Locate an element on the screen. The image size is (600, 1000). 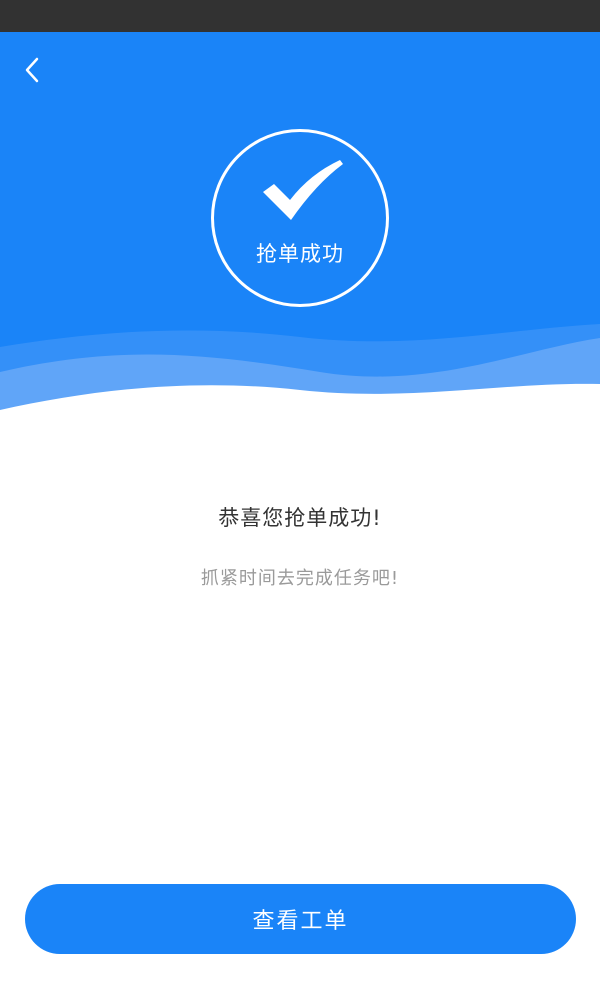
success-badge: 抢单成功 is located at coordinates (300, 218).